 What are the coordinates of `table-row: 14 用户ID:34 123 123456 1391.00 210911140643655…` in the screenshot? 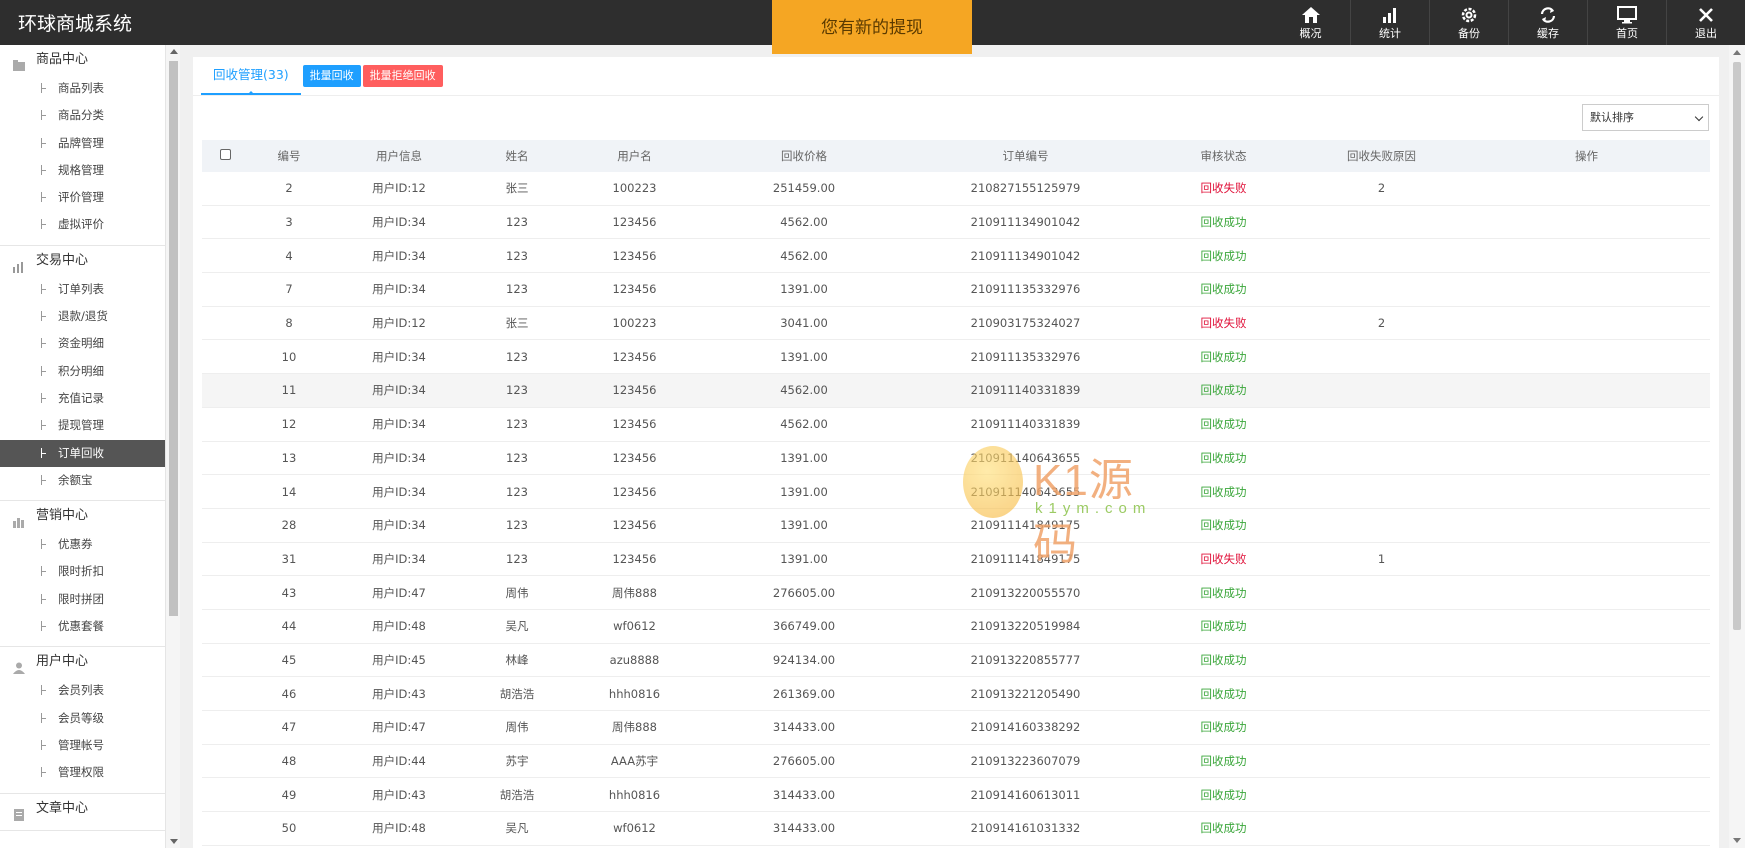 It's located at (956, 492).